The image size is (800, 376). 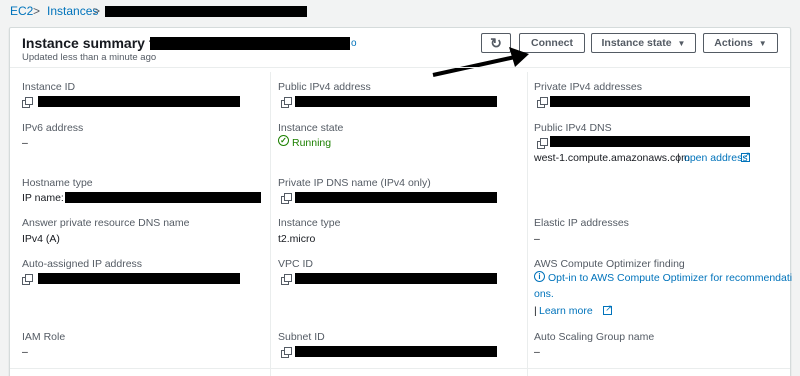 What do you see at coordinates (636, 43) in the screenshot?
I see `instance-state-label: Instance state` at bounding box center [636, 43].